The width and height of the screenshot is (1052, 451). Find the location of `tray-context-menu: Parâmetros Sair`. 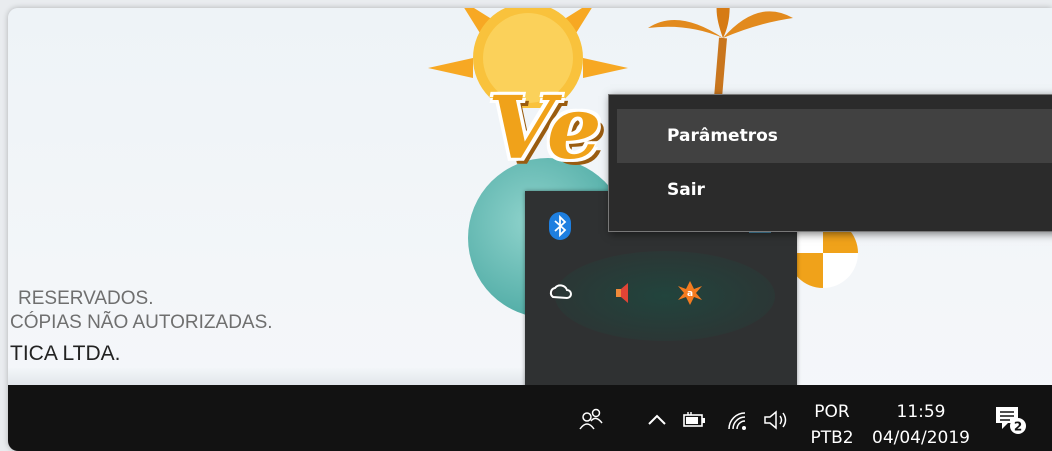

tray-context-menu: Parâmetros Sair is located at coordinates (830, 163).